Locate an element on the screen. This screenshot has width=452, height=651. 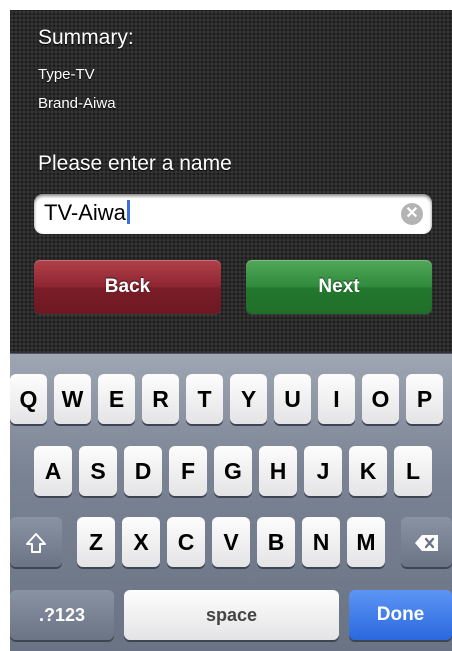
done-key: Done is located at coordinates (400, 615).